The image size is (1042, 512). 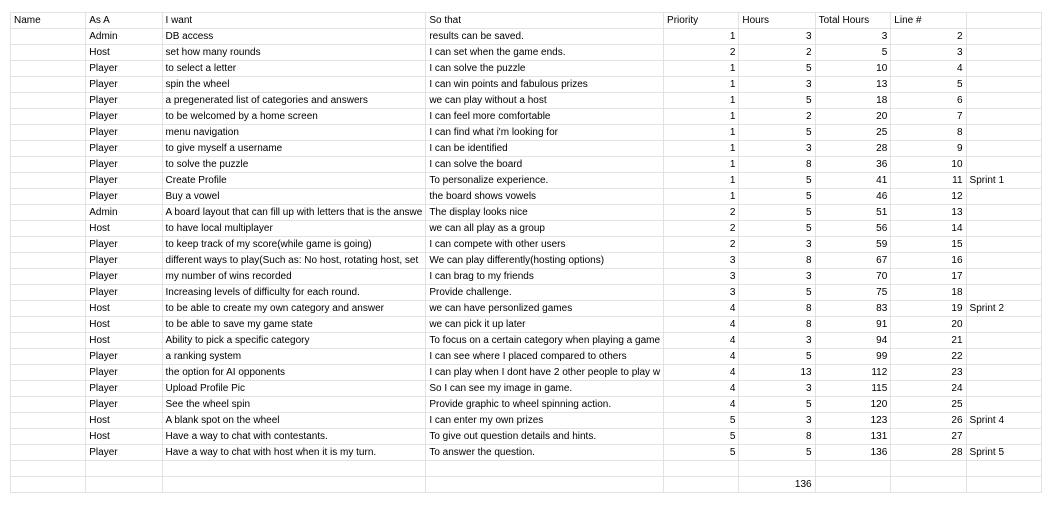 What do you see at coordinates (545, 260) in the screenshot?
I see `cell-so-that: We can play differently(hosting options)` at bounding box center [545, 260].